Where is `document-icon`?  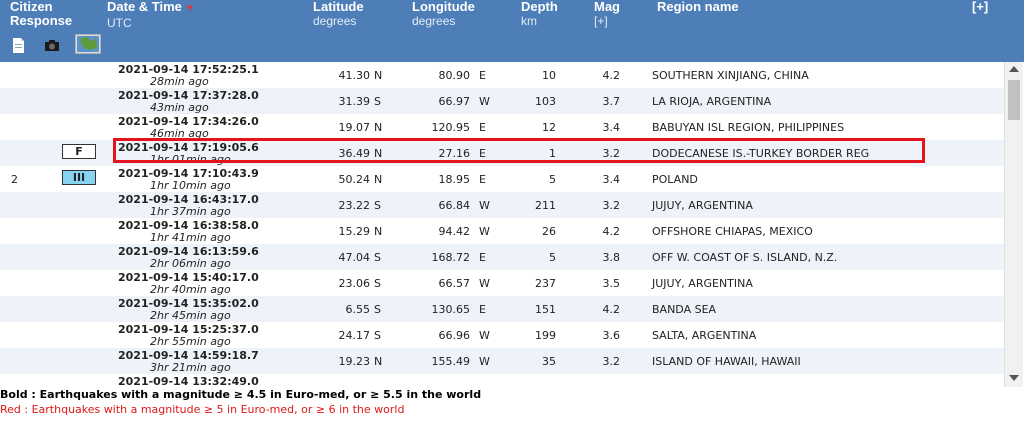
document-icon is located at coordinates (18, 45).